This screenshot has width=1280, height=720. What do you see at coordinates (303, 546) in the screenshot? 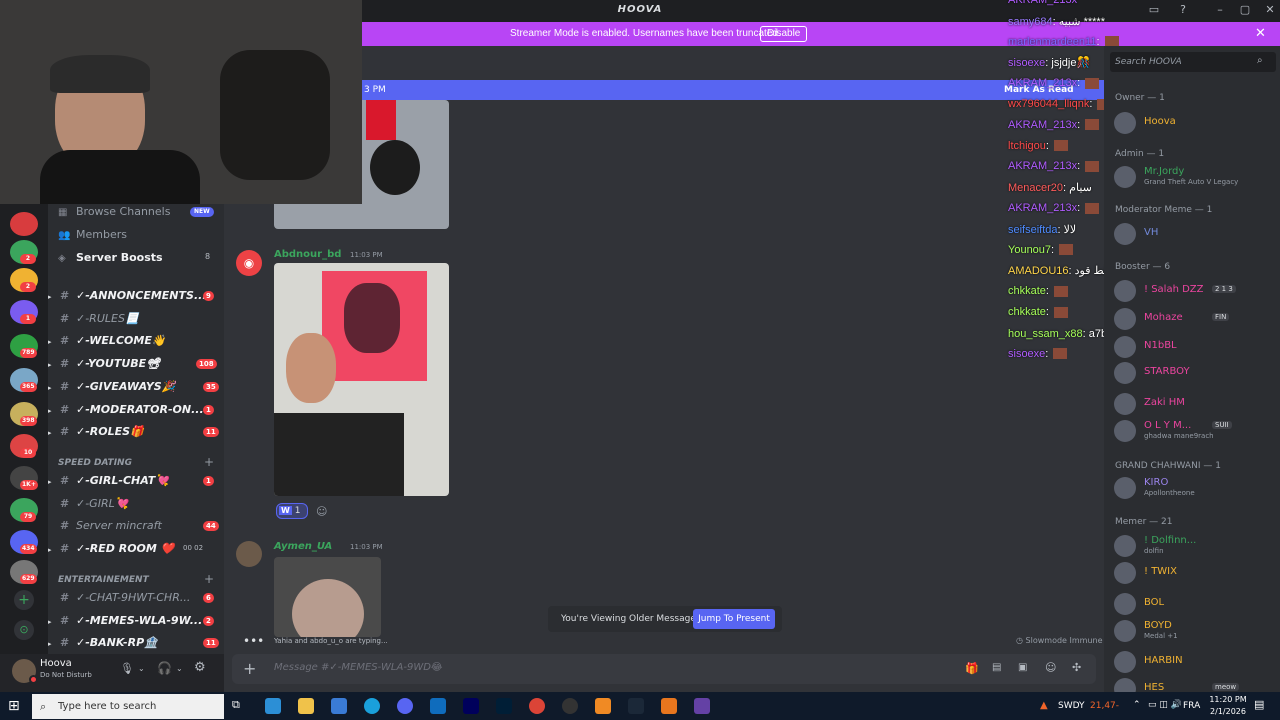
I see `message-author: Aymen_UA` at bounding box center [303, 546].